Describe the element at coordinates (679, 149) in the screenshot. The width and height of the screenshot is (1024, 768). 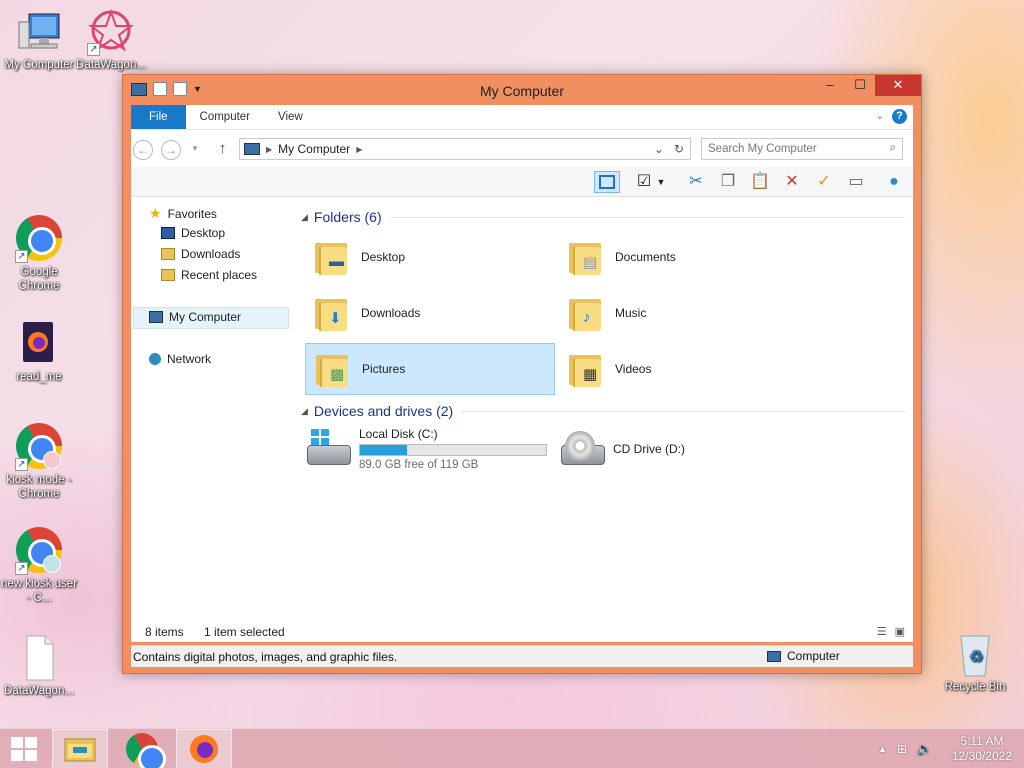
I see `refresh-icon: ↻` at that location.